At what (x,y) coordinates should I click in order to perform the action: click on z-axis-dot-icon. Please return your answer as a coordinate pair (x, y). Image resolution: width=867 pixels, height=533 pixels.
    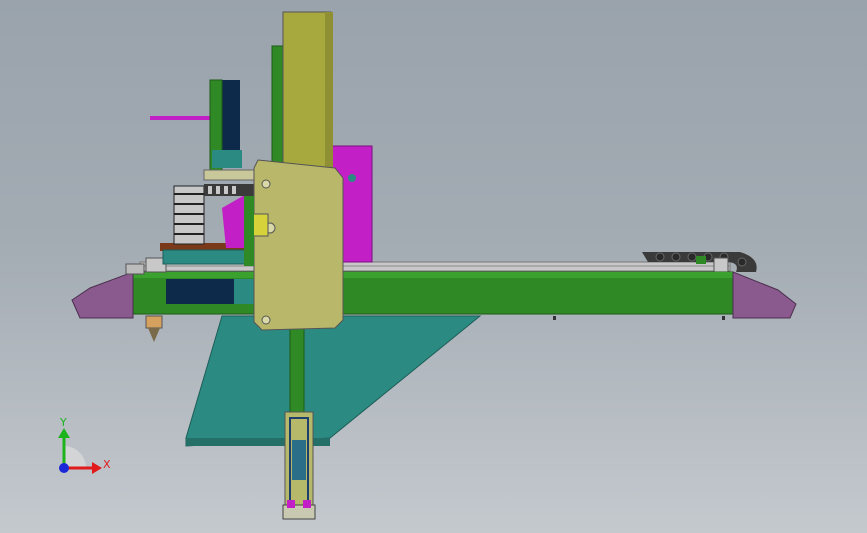
    Looking at the image, I should click on (64, 468).